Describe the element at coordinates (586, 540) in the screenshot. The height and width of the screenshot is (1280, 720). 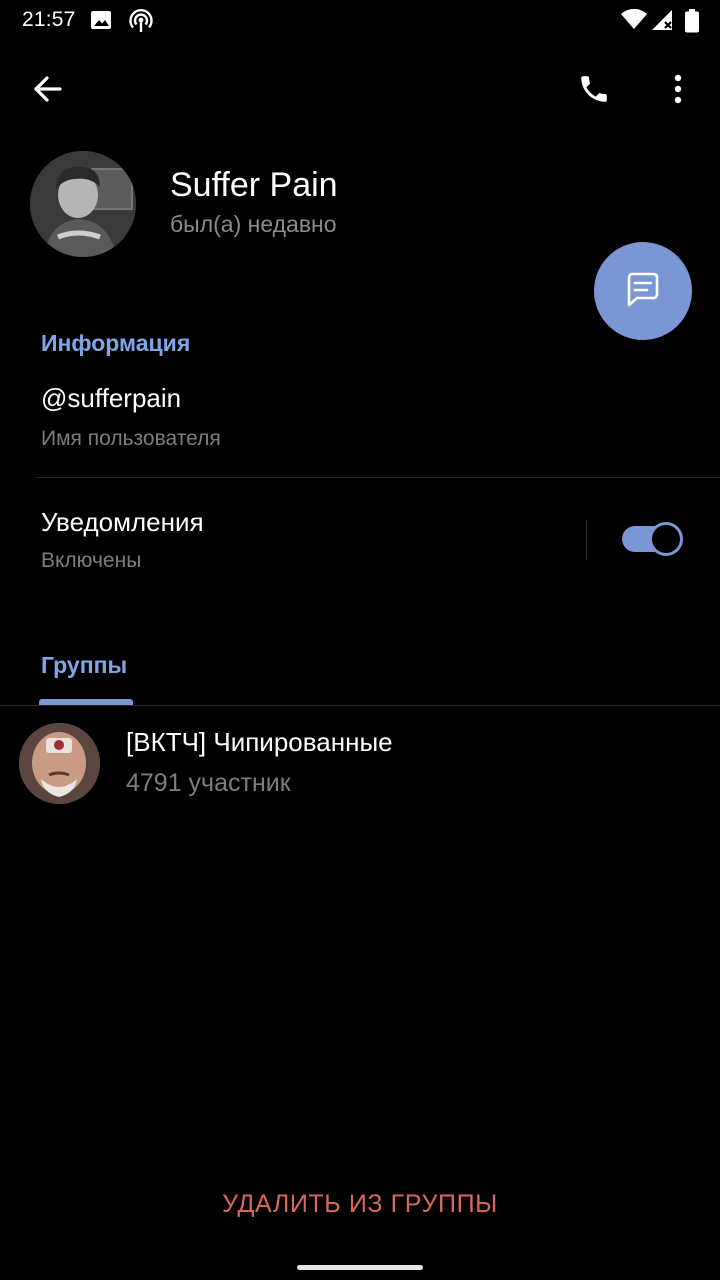
I see `vertical-divider` at that location.